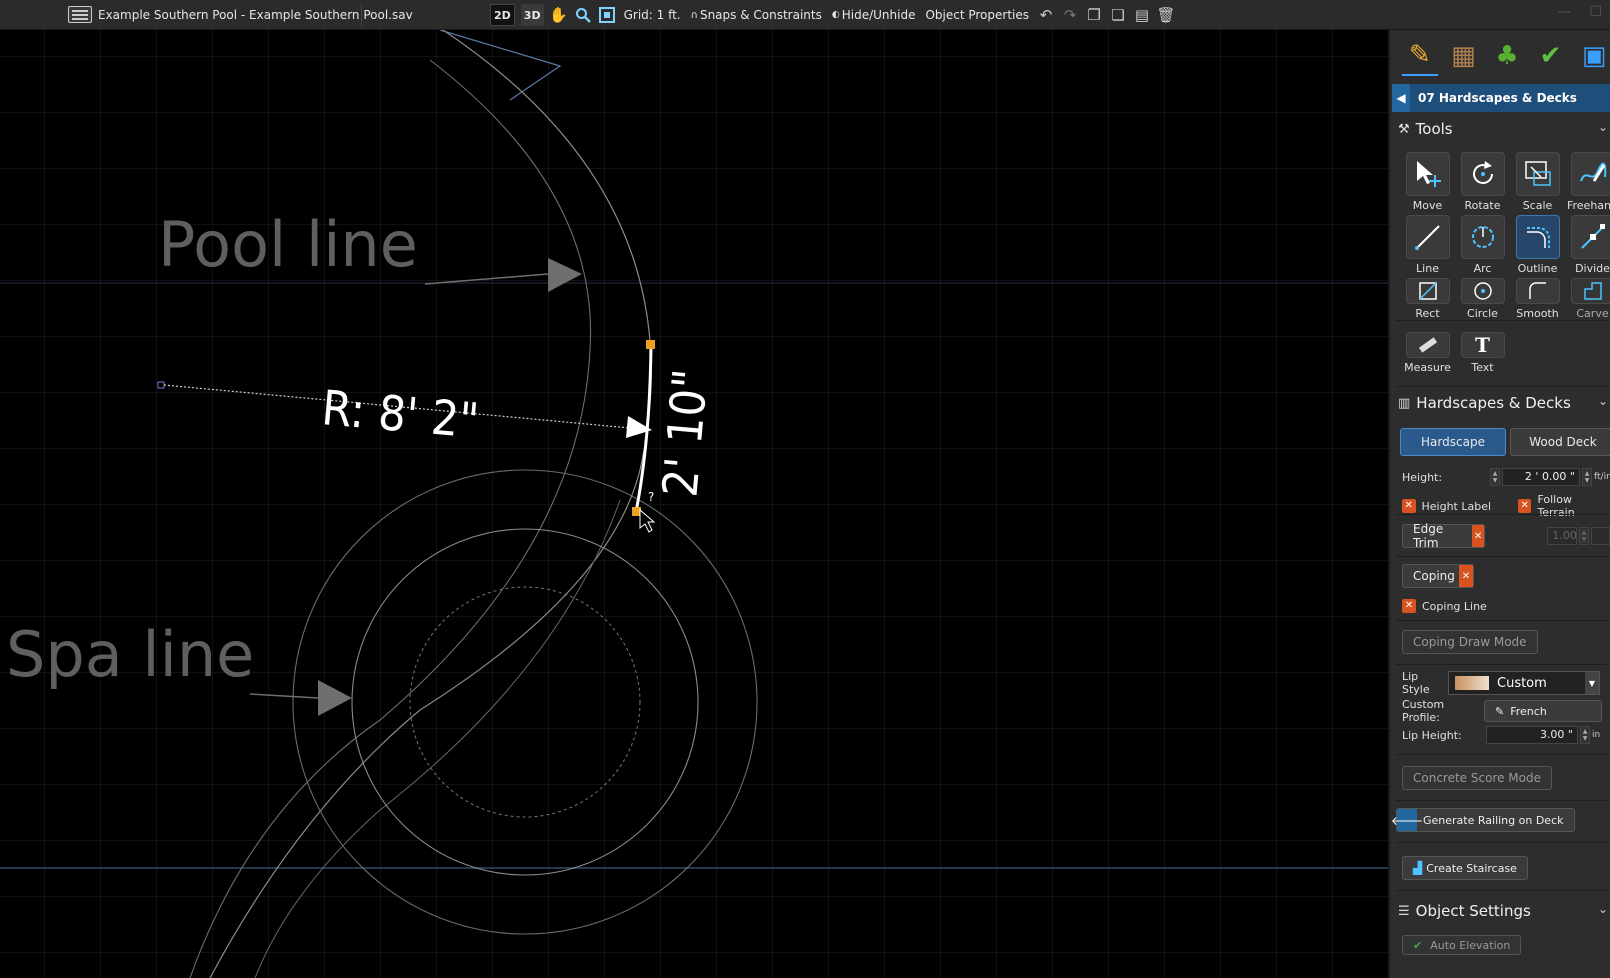 Image resolution: width=1610 pixels, height=978 pixels. Describe the element at coordinates (1593, 56) in the screenshot. I see `tab-landscape: ▣` at that location.